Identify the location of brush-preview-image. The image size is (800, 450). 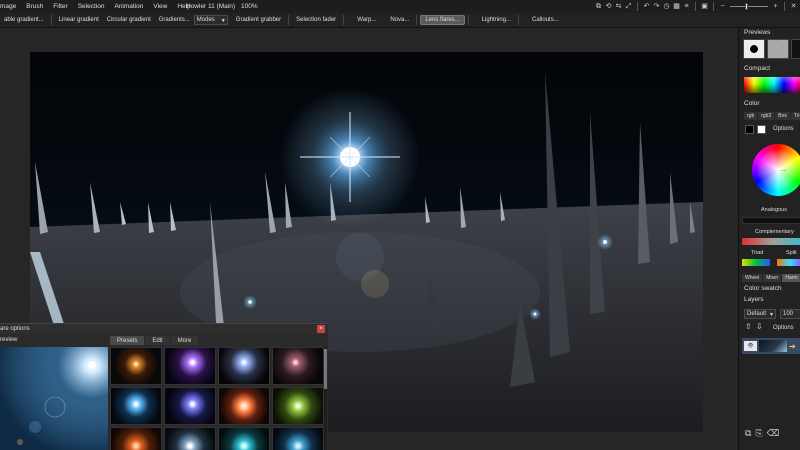
(795, 49).